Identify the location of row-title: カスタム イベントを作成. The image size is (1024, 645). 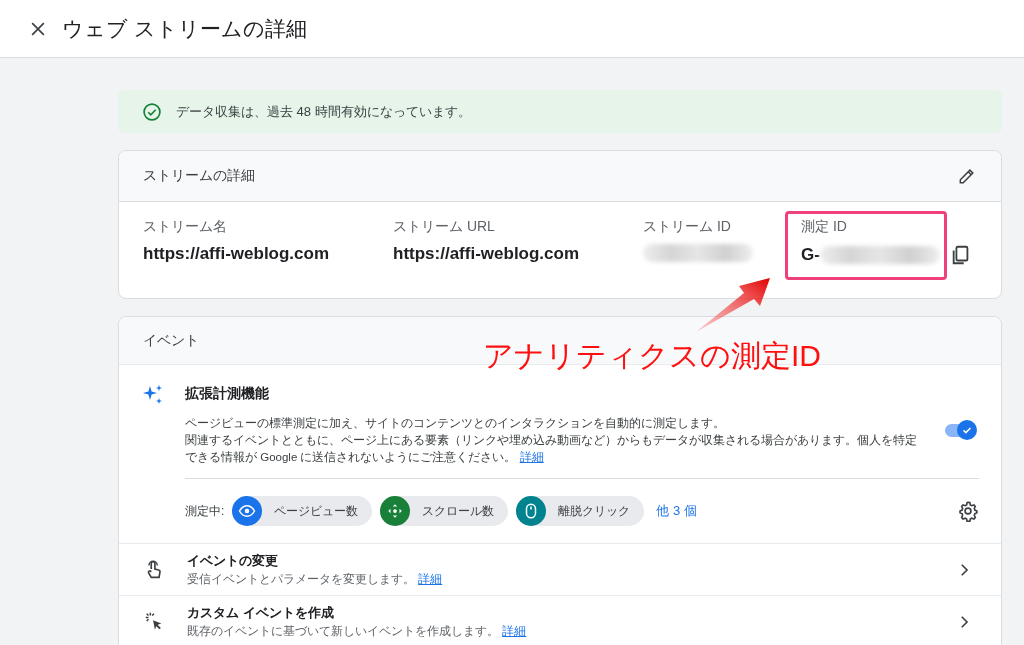
(261, 613).